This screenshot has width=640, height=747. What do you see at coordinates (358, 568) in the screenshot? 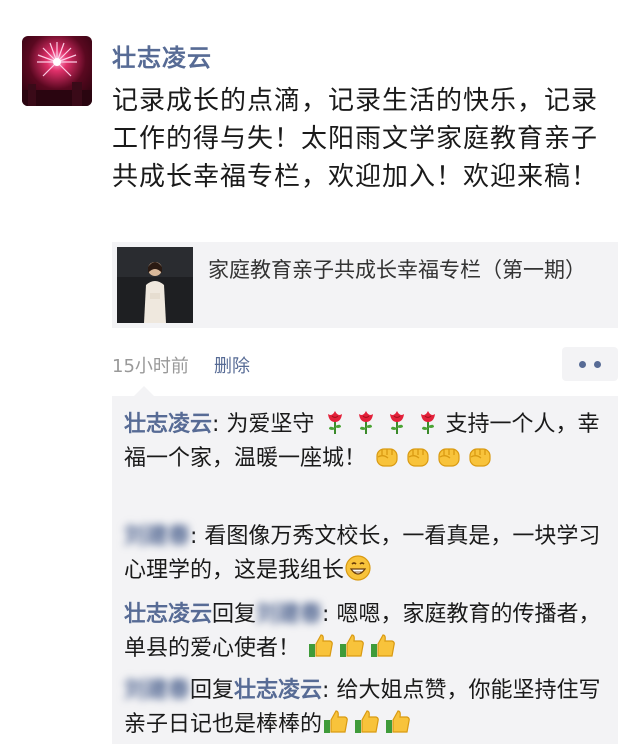
I see `grin-icon` at bounding box center [358, 568].